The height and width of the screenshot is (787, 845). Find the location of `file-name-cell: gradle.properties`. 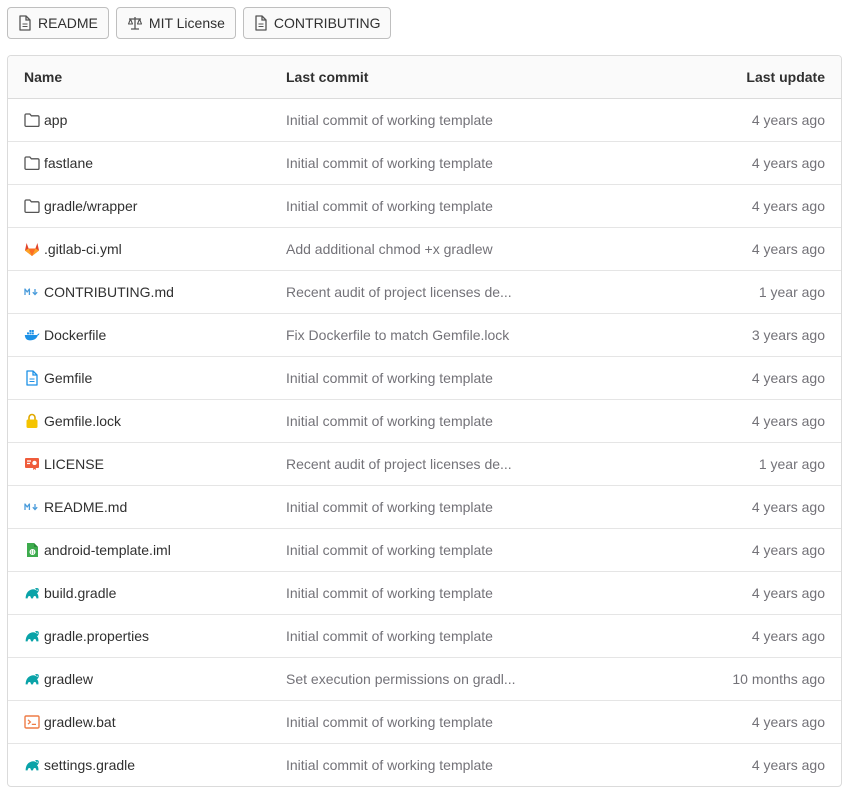

file-name-cell: gradle.properties is located at coordinates (147, 636).